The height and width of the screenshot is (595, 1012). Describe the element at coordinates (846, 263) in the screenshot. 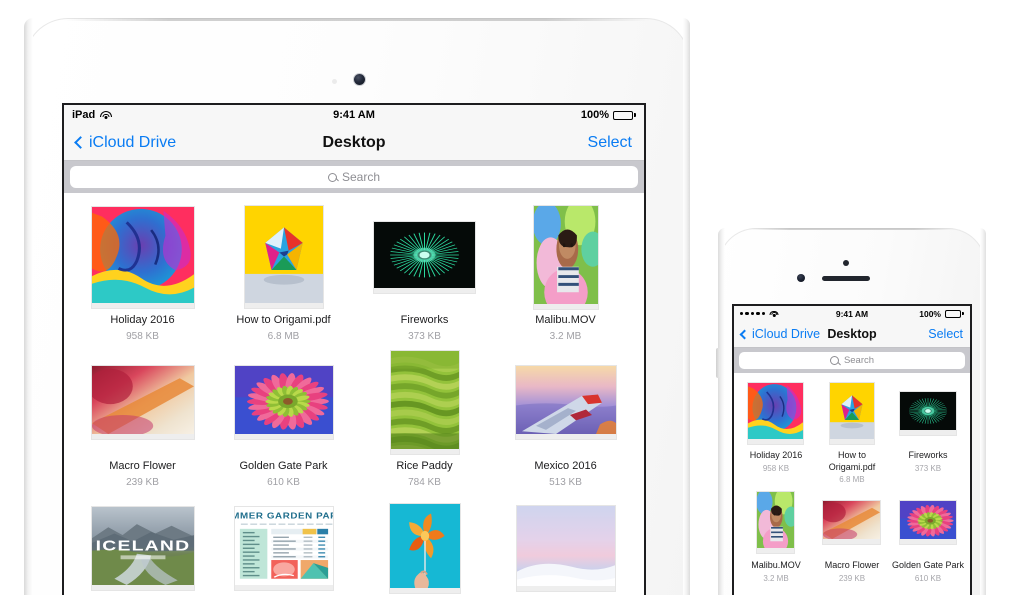

I see `iphone-ambient-sensor-icon` at that location.